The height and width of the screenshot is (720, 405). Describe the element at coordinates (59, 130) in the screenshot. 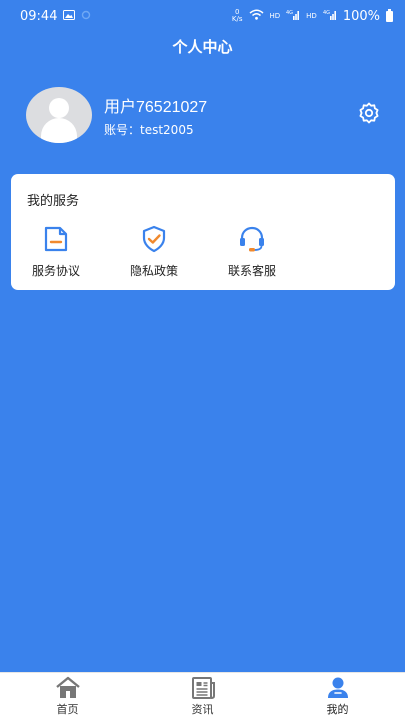

I see `avatar-body` at that location.